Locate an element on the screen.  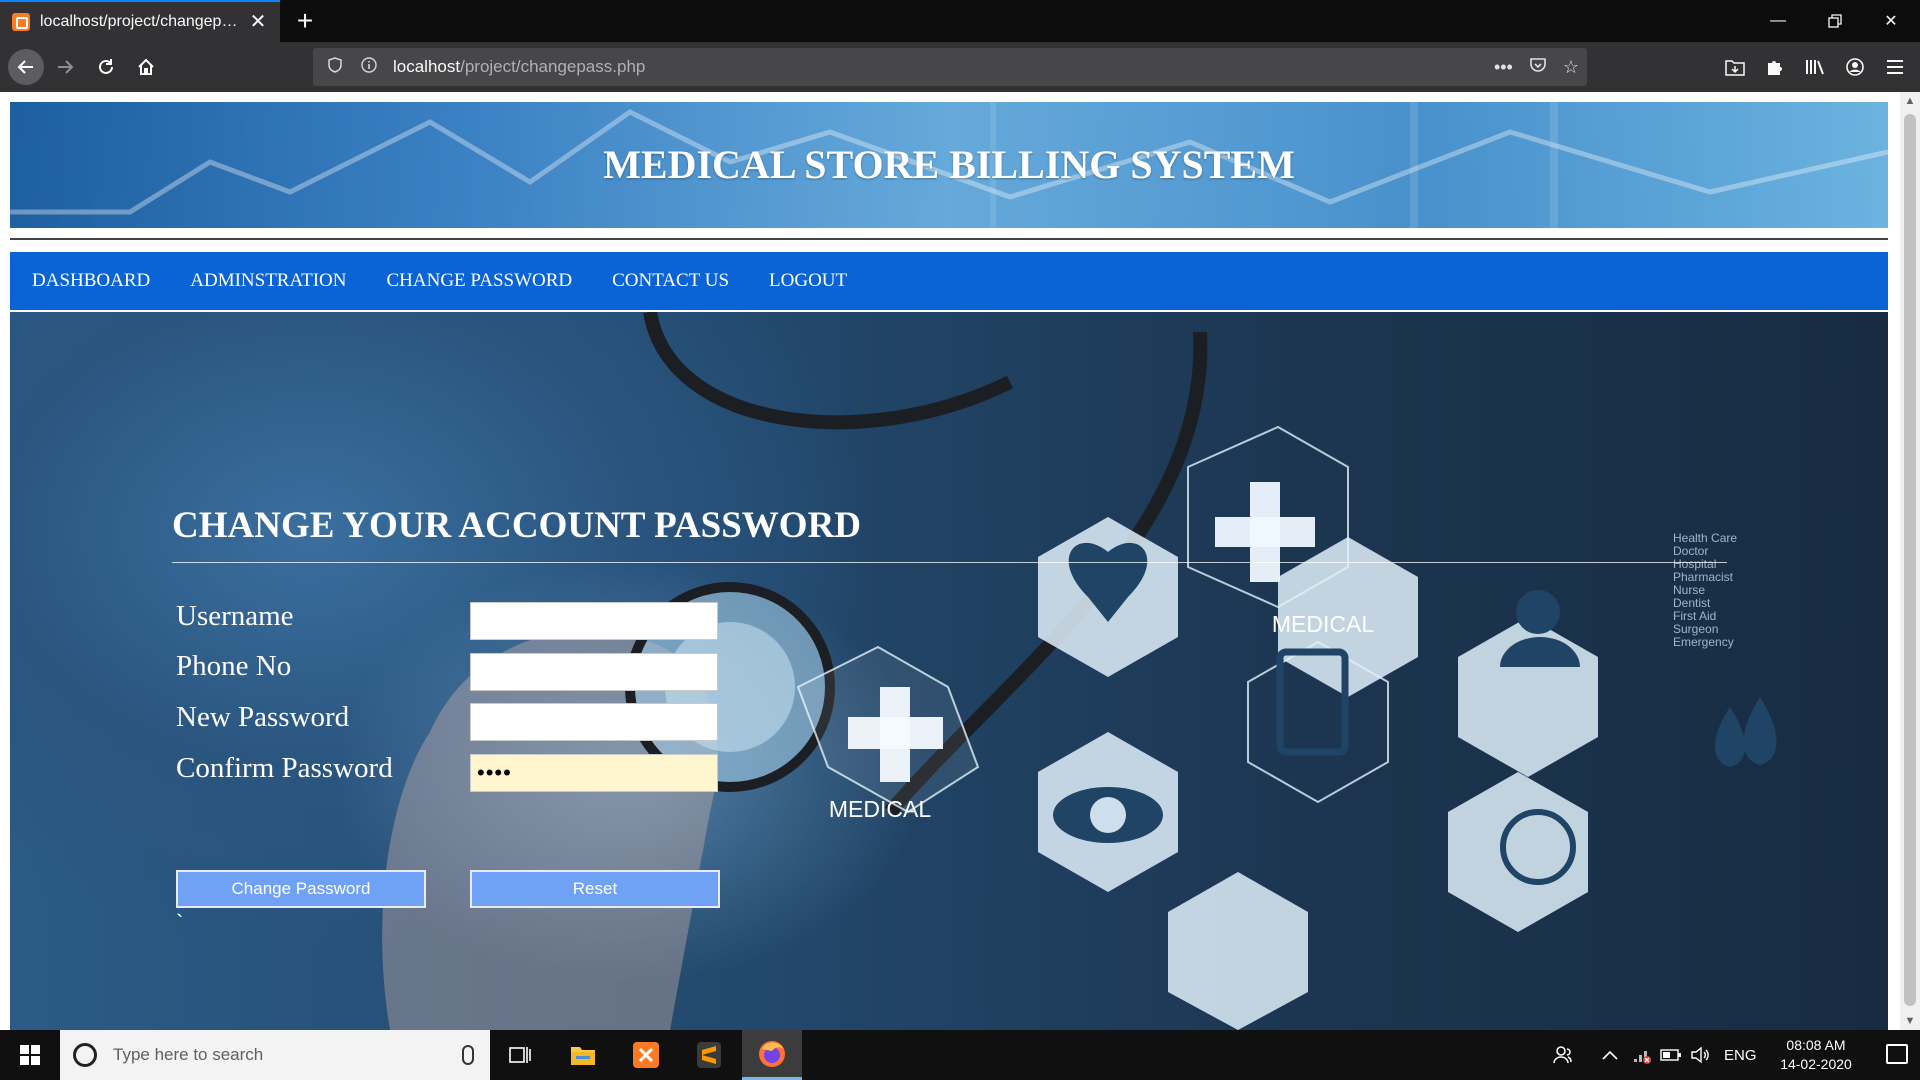
menu-item-contact-us: CONTACT US is located at coordinates (670, 281).